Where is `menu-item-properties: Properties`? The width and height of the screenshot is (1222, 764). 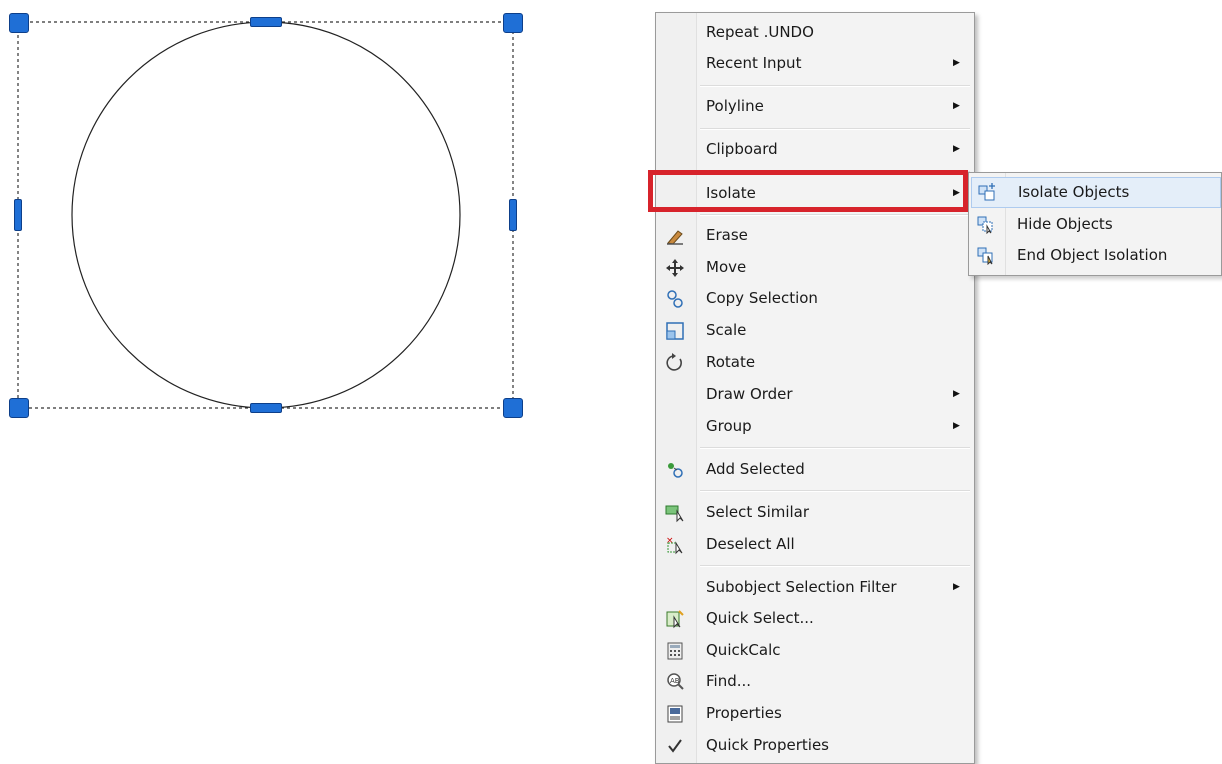 menu-item-properties: Properties is located at coordinates (815, 713).